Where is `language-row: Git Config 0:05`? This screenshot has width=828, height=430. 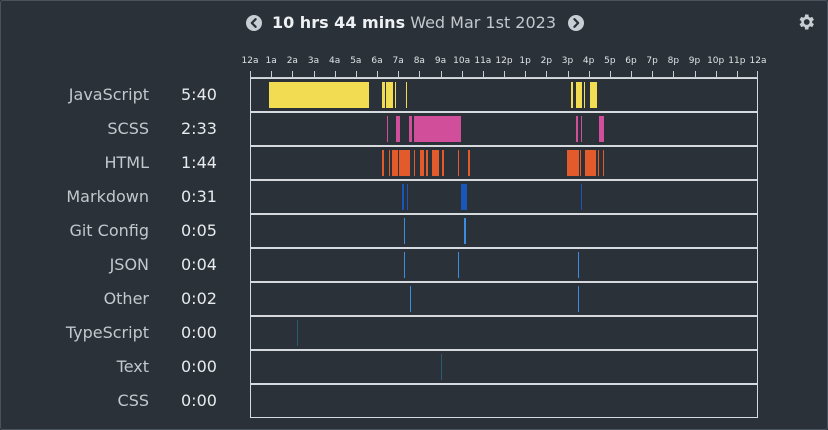
language-row: Git Config 0:05 is located at coordinates (414, 231).